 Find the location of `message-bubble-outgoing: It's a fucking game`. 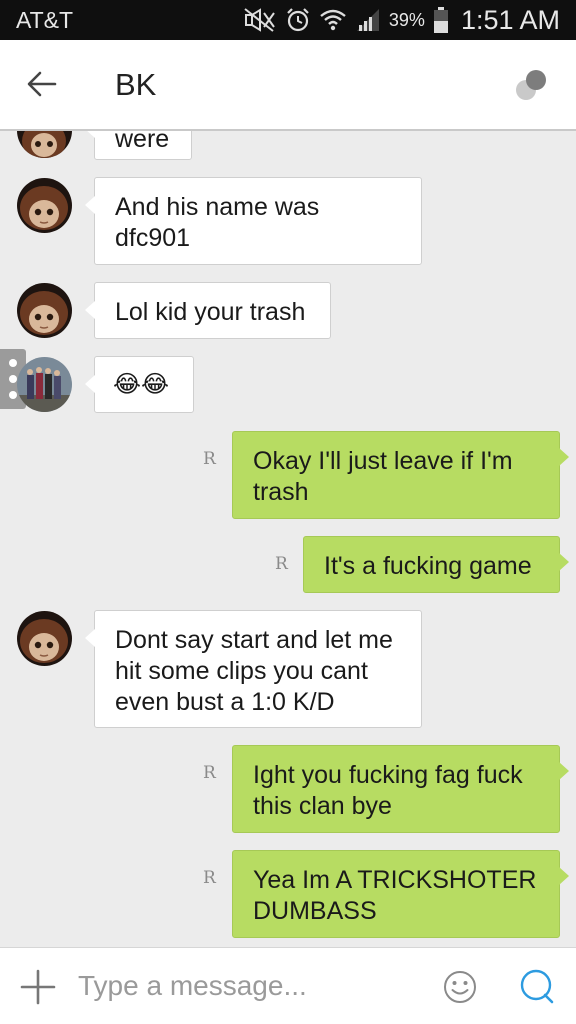

message-bubble-outgoing: It's a fucking game is located at coordinates (436, 564).